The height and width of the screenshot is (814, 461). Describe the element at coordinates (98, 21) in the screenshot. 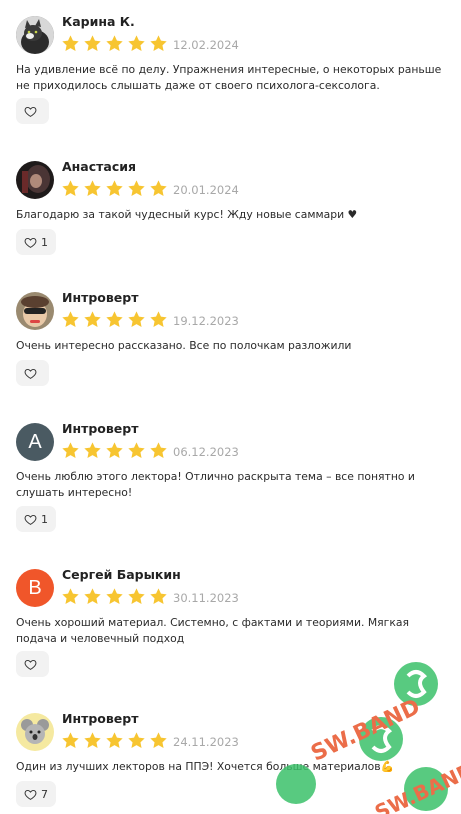

I see `reviewer-name: Карина К.` at that location.